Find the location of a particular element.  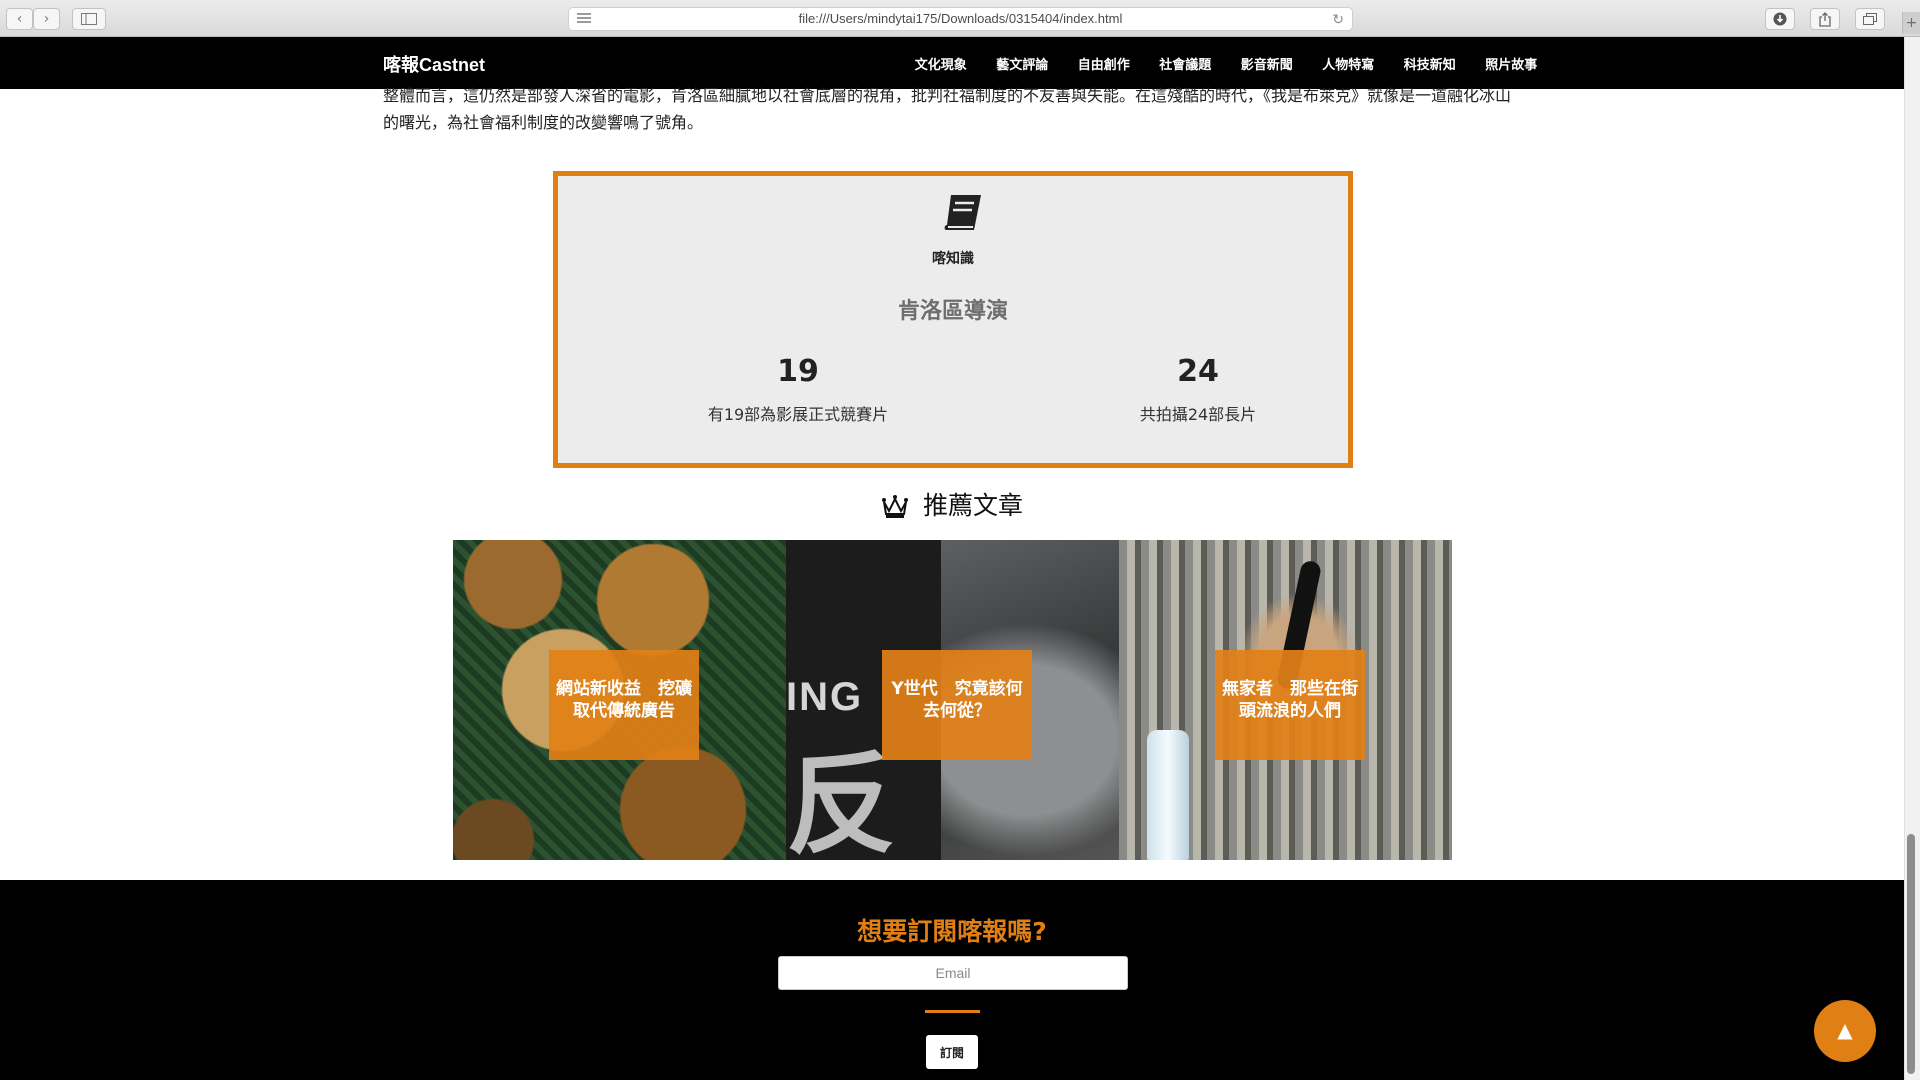

knowledge-box: 喀知識 肯洛區導演 19 有19部為影展正式競賽片 24 共拍攝24部長片 is located at coordinates (953, 319).